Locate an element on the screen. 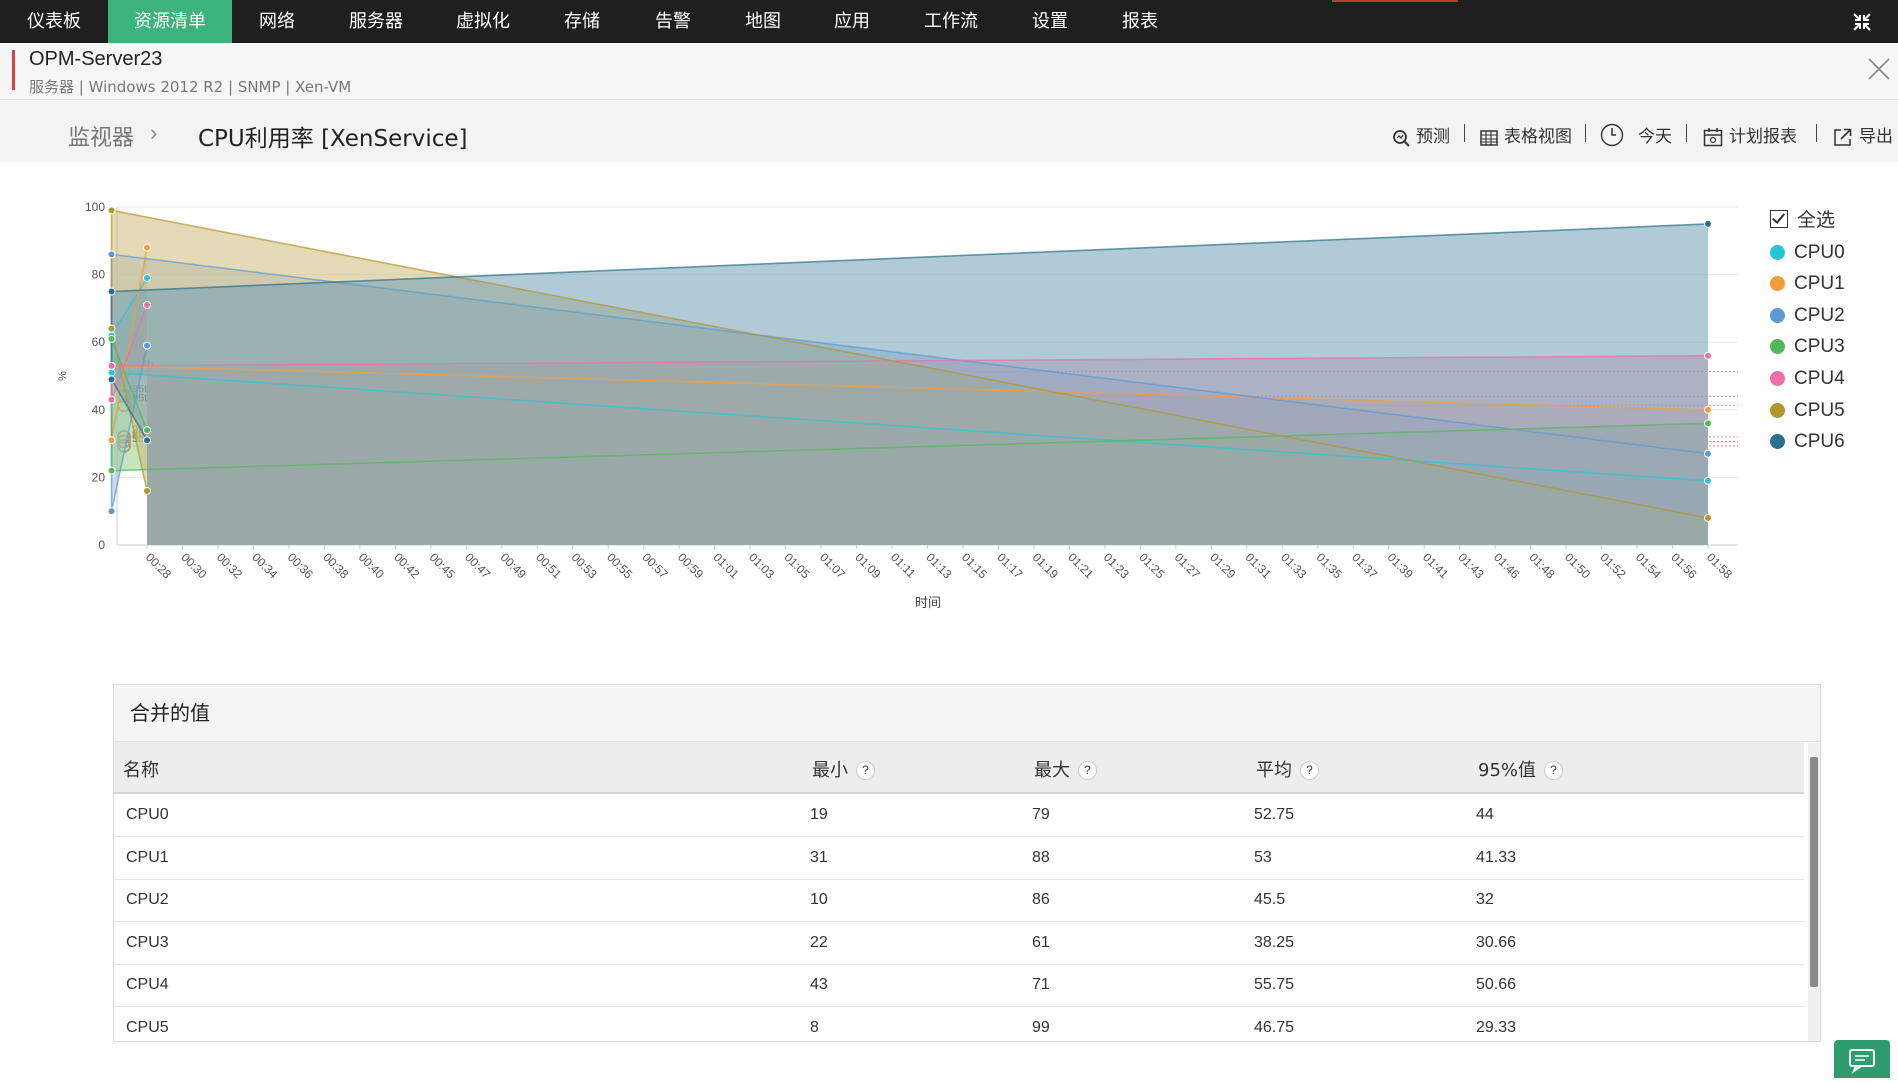  y-axis-label: % is located at coordinates (63, 376).